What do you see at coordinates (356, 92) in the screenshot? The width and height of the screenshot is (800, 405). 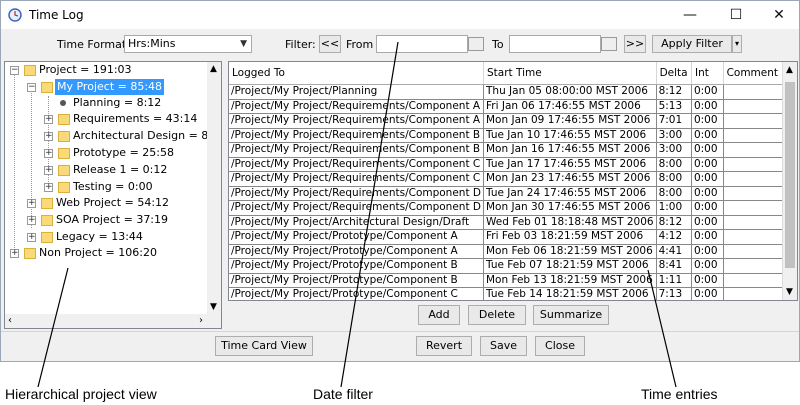 I see `table-cell: /Project/My Project/Planning` at bounding box center [356, 92].